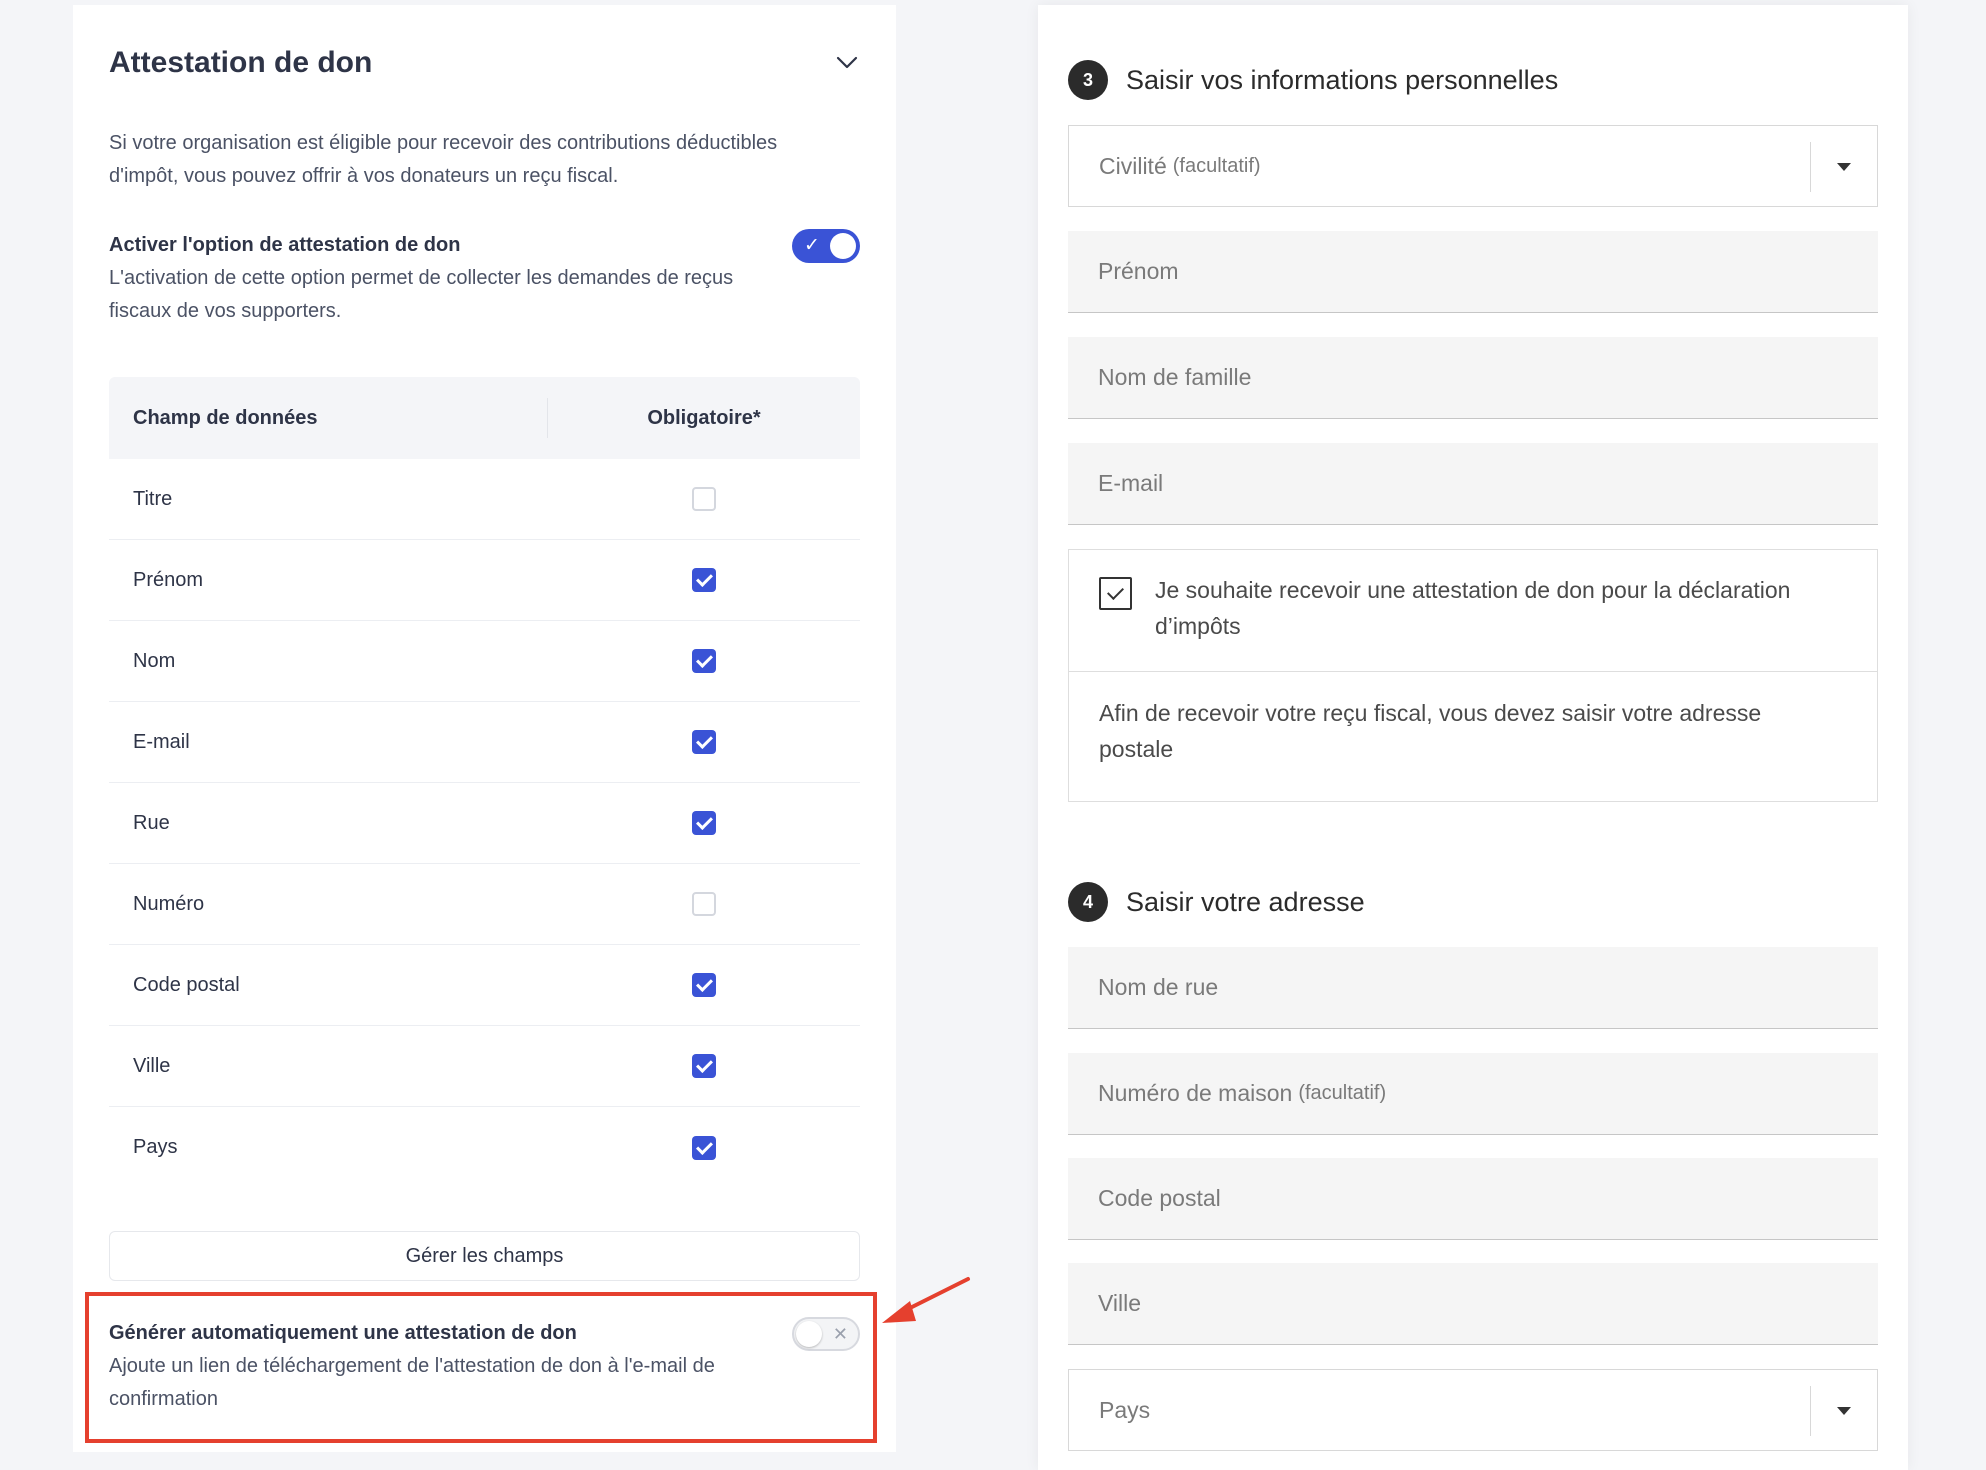 The width and height of the screenshot is (1986, 1470). What do you see at coordinates (484, 1147) in the screenshot?
I see `table-row: Pays` at bounding box center [484, 1147].